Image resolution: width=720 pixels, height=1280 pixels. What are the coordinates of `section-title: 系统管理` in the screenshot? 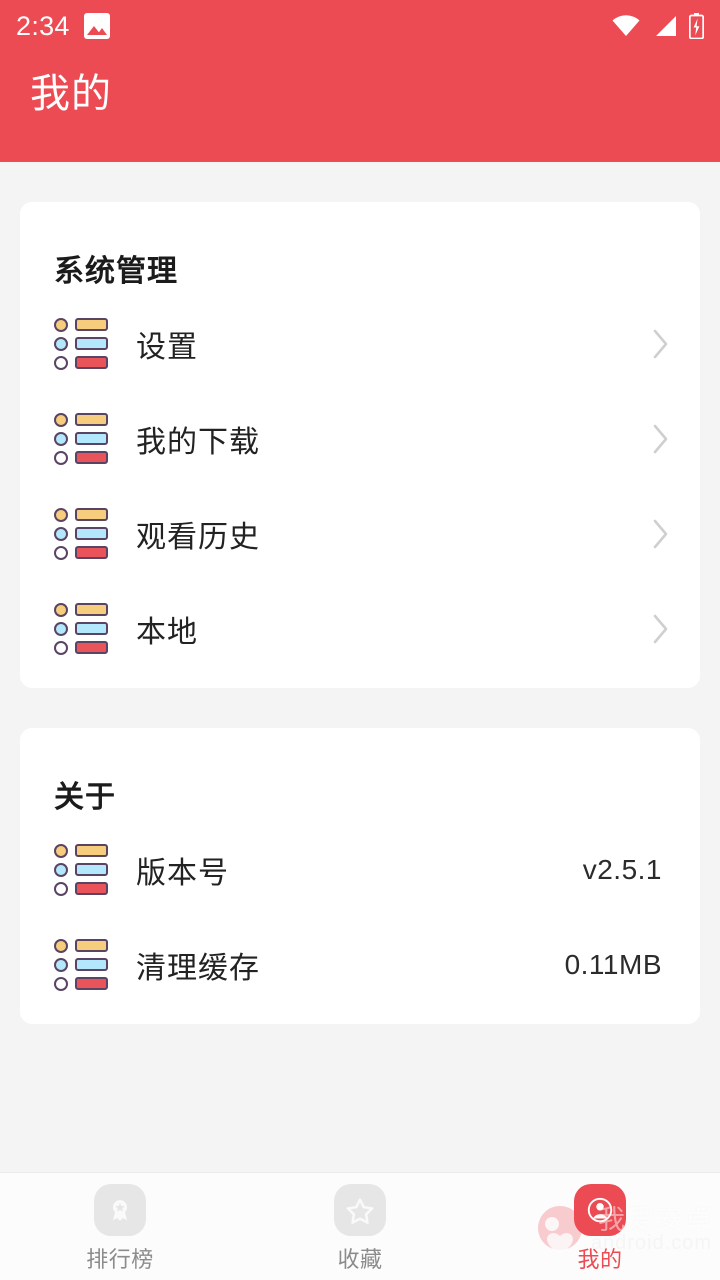 It's located at (116, 271).